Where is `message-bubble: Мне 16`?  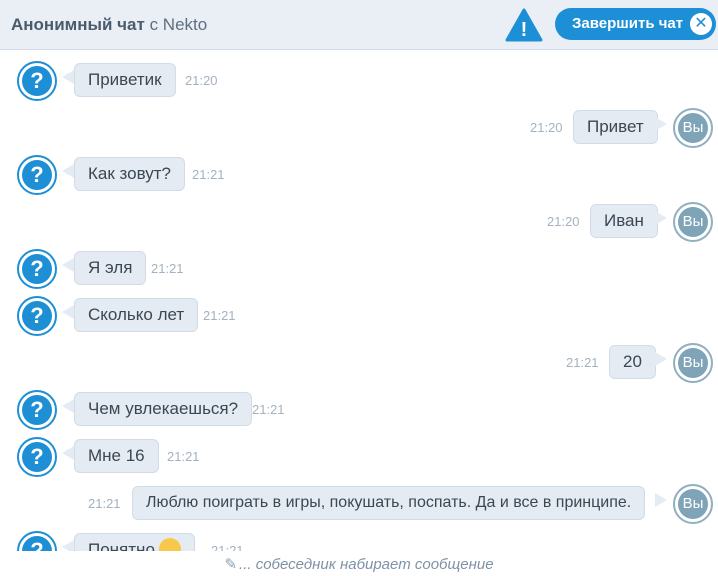 message-bubble: Мне 16 is located at coordinates (116, 456).